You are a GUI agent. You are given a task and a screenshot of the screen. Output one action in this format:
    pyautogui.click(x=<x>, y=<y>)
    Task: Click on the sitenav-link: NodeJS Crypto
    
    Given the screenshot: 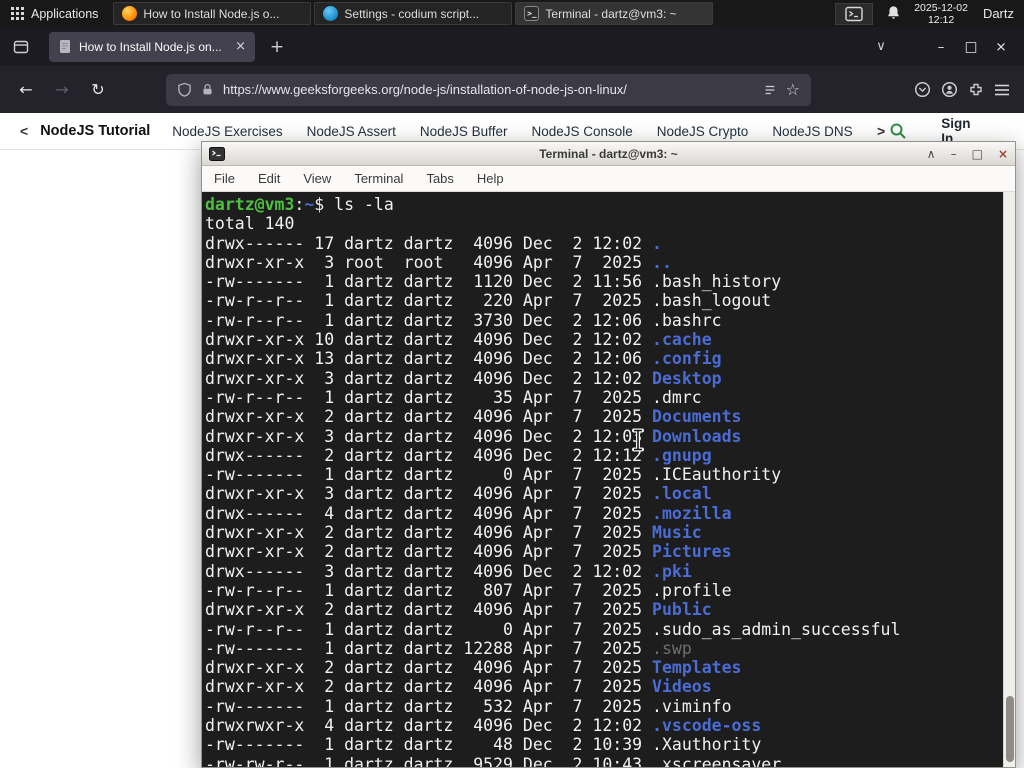 What is the action you would take?
    pyautogui.click(x=703, y=131)
    